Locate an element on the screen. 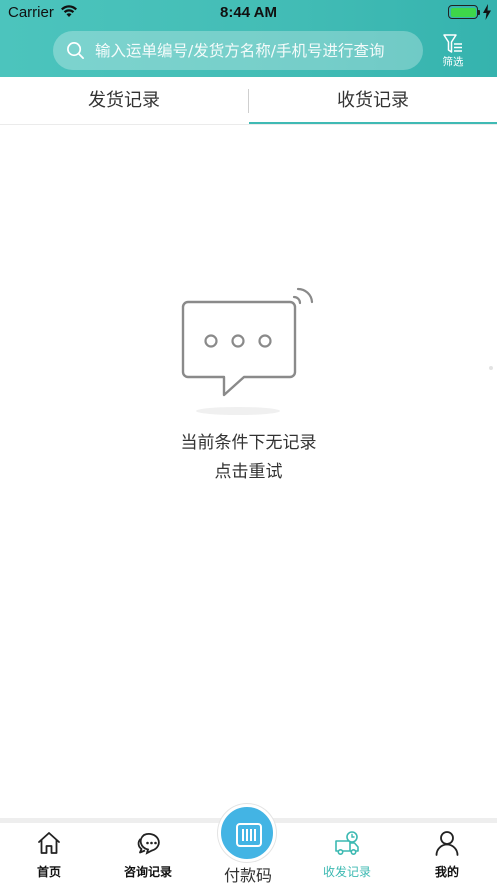 This screenshot has width=497, height=883. pay-code-button: 付款码 is located at coordinates (248, 841).